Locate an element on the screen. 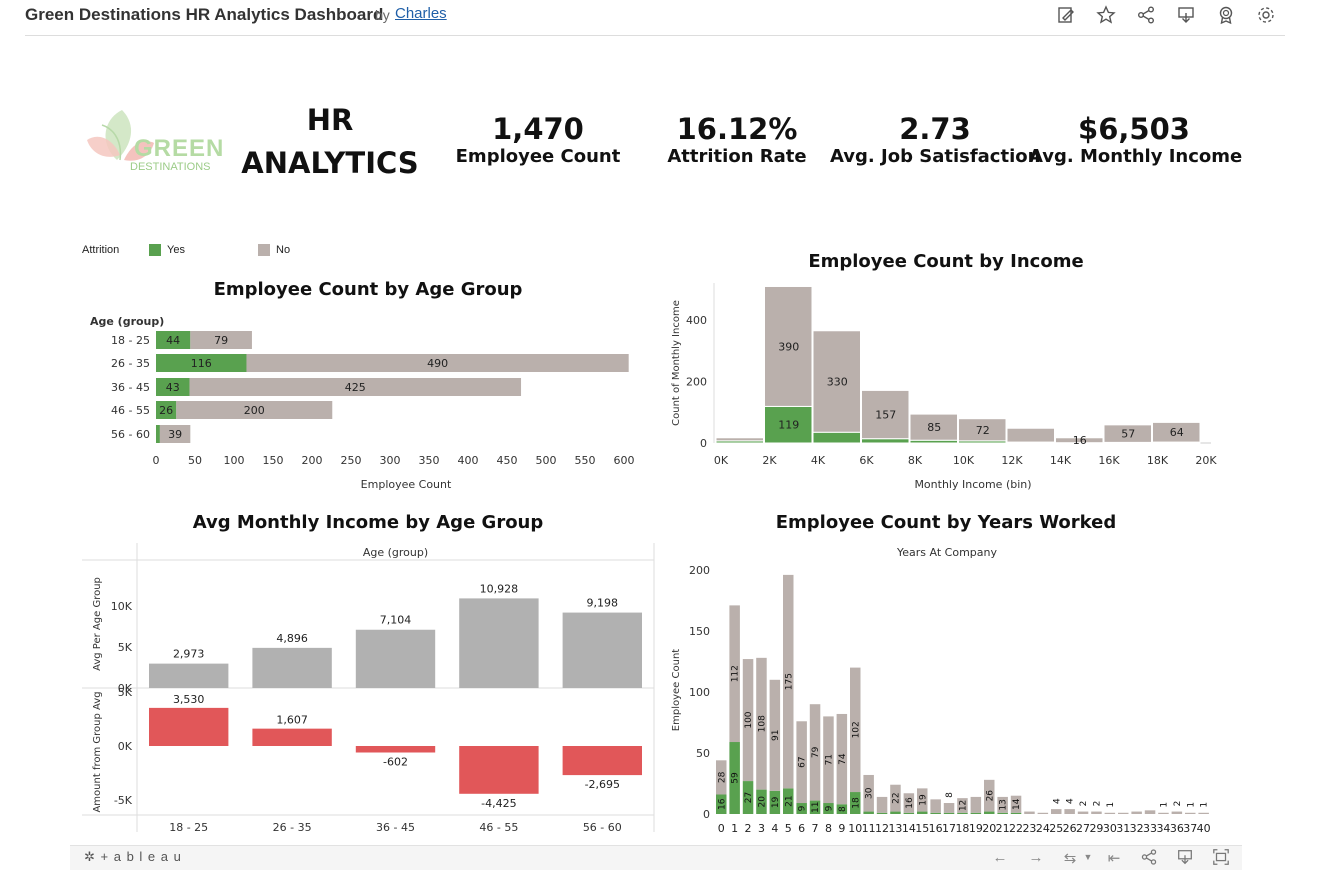 The image size is (1318, 880). star-icon is located at coordinates (1107, 16).